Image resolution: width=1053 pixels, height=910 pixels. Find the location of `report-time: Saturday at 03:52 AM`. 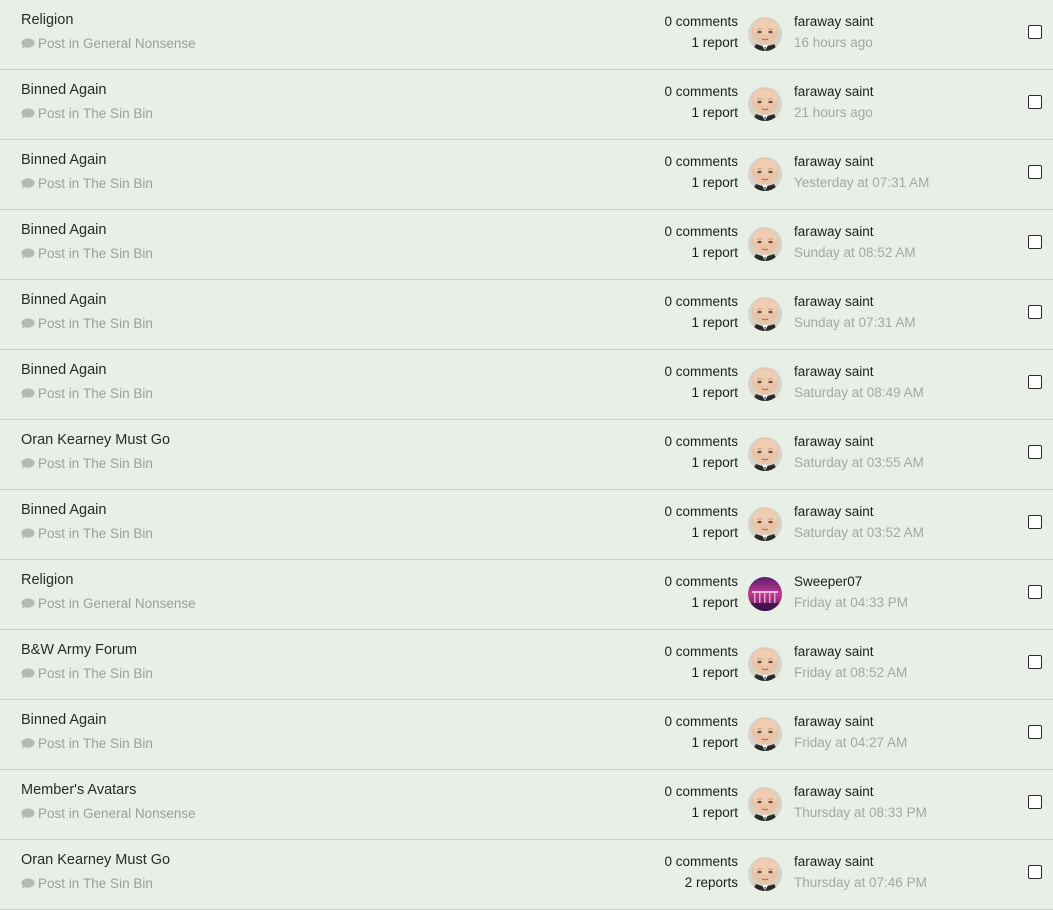

report-time: Saturday at 03:52 AM is located at coordinates (859, 532).